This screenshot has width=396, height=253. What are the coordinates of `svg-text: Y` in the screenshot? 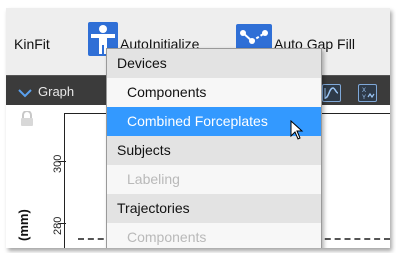 It's located at (364, 98).